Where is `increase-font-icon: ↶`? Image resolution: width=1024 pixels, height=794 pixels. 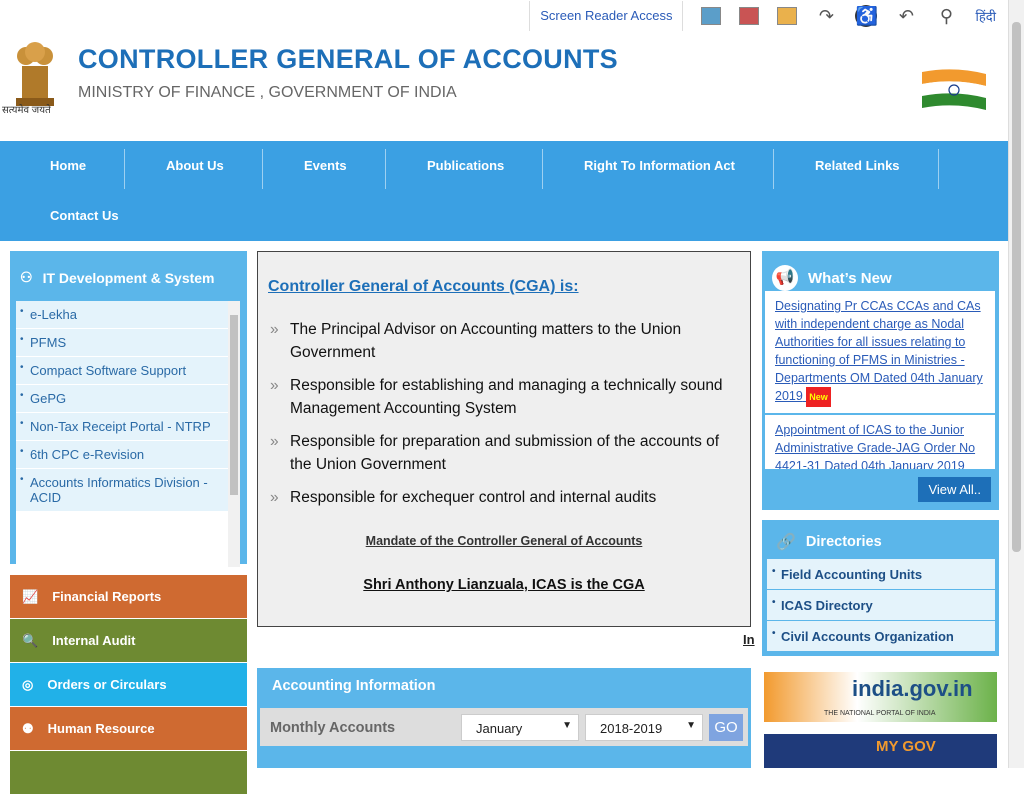 increase-font-icon: ↶ is located at coordinates (906, 16).